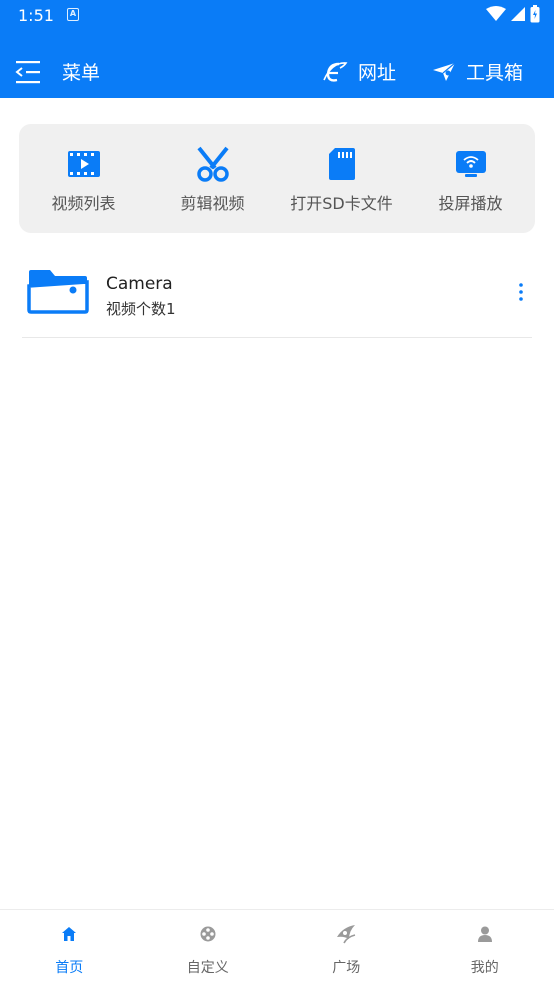  I want to click on paper-plane-icon, so click(444, 71).